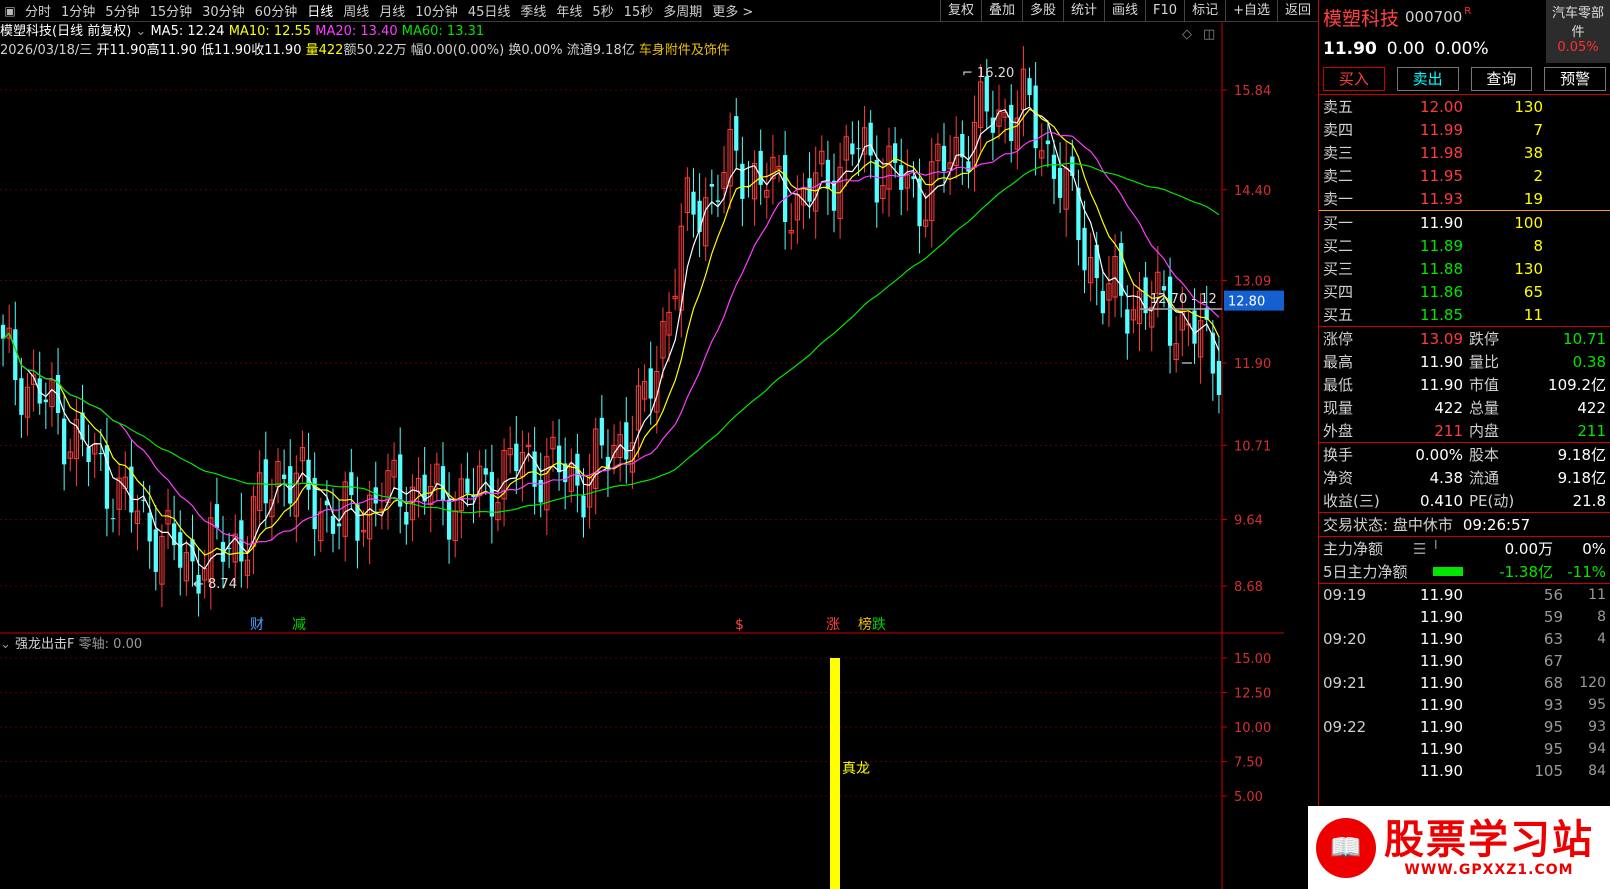  I want to click on tick-row: 11.90 67, so click(1464, 661).